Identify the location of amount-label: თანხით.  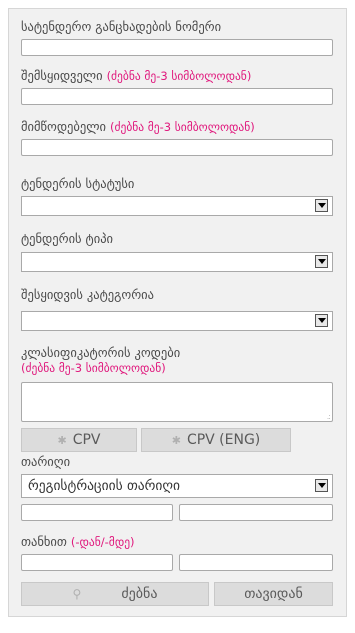
(44, 541).